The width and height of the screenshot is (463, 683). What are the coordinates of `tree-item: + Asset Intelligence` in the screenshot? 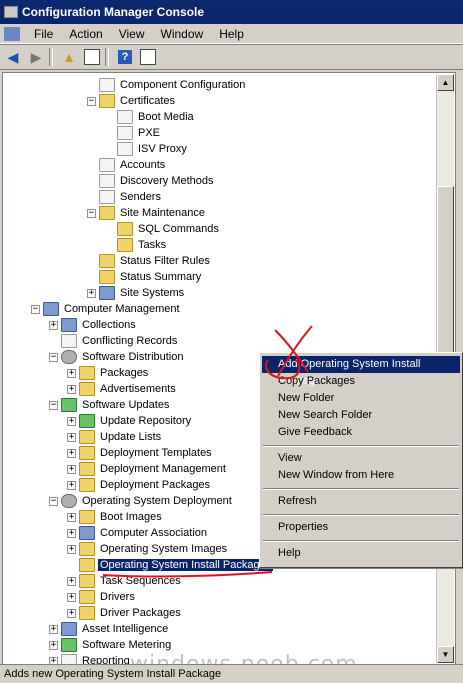 It's located at (109, 629).